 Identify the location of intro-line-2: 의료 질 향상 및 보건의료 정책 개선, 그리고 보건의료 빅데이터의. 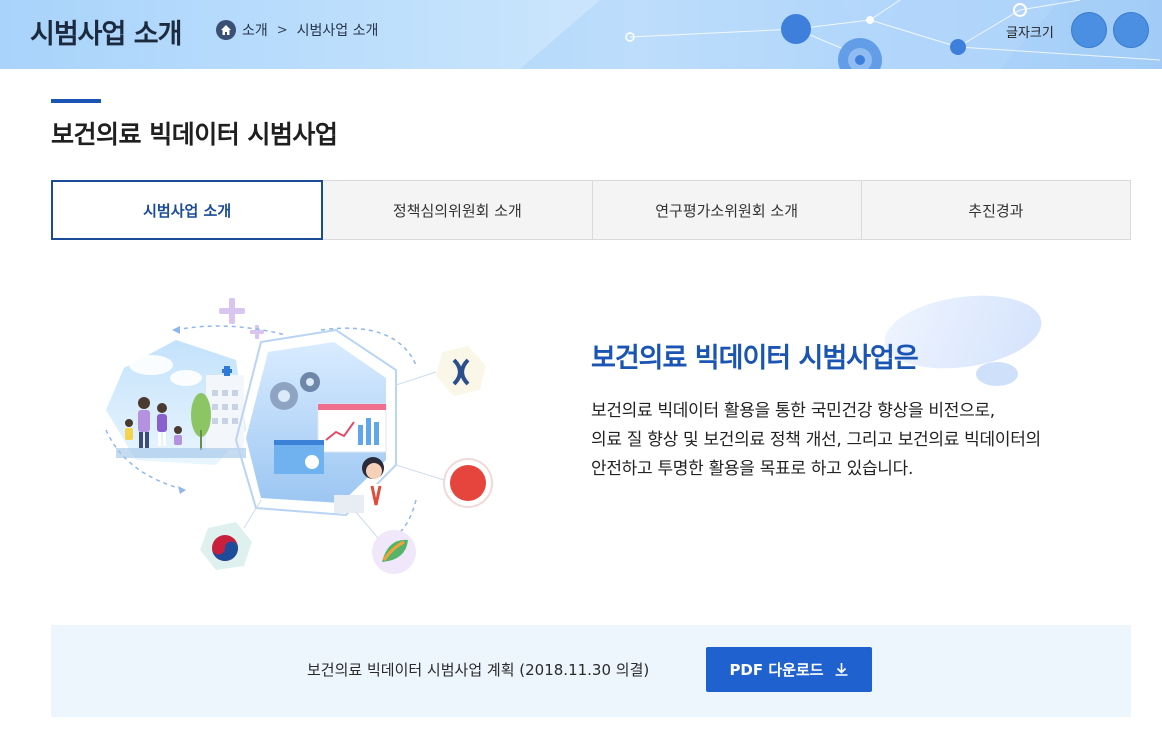
(816, 440).